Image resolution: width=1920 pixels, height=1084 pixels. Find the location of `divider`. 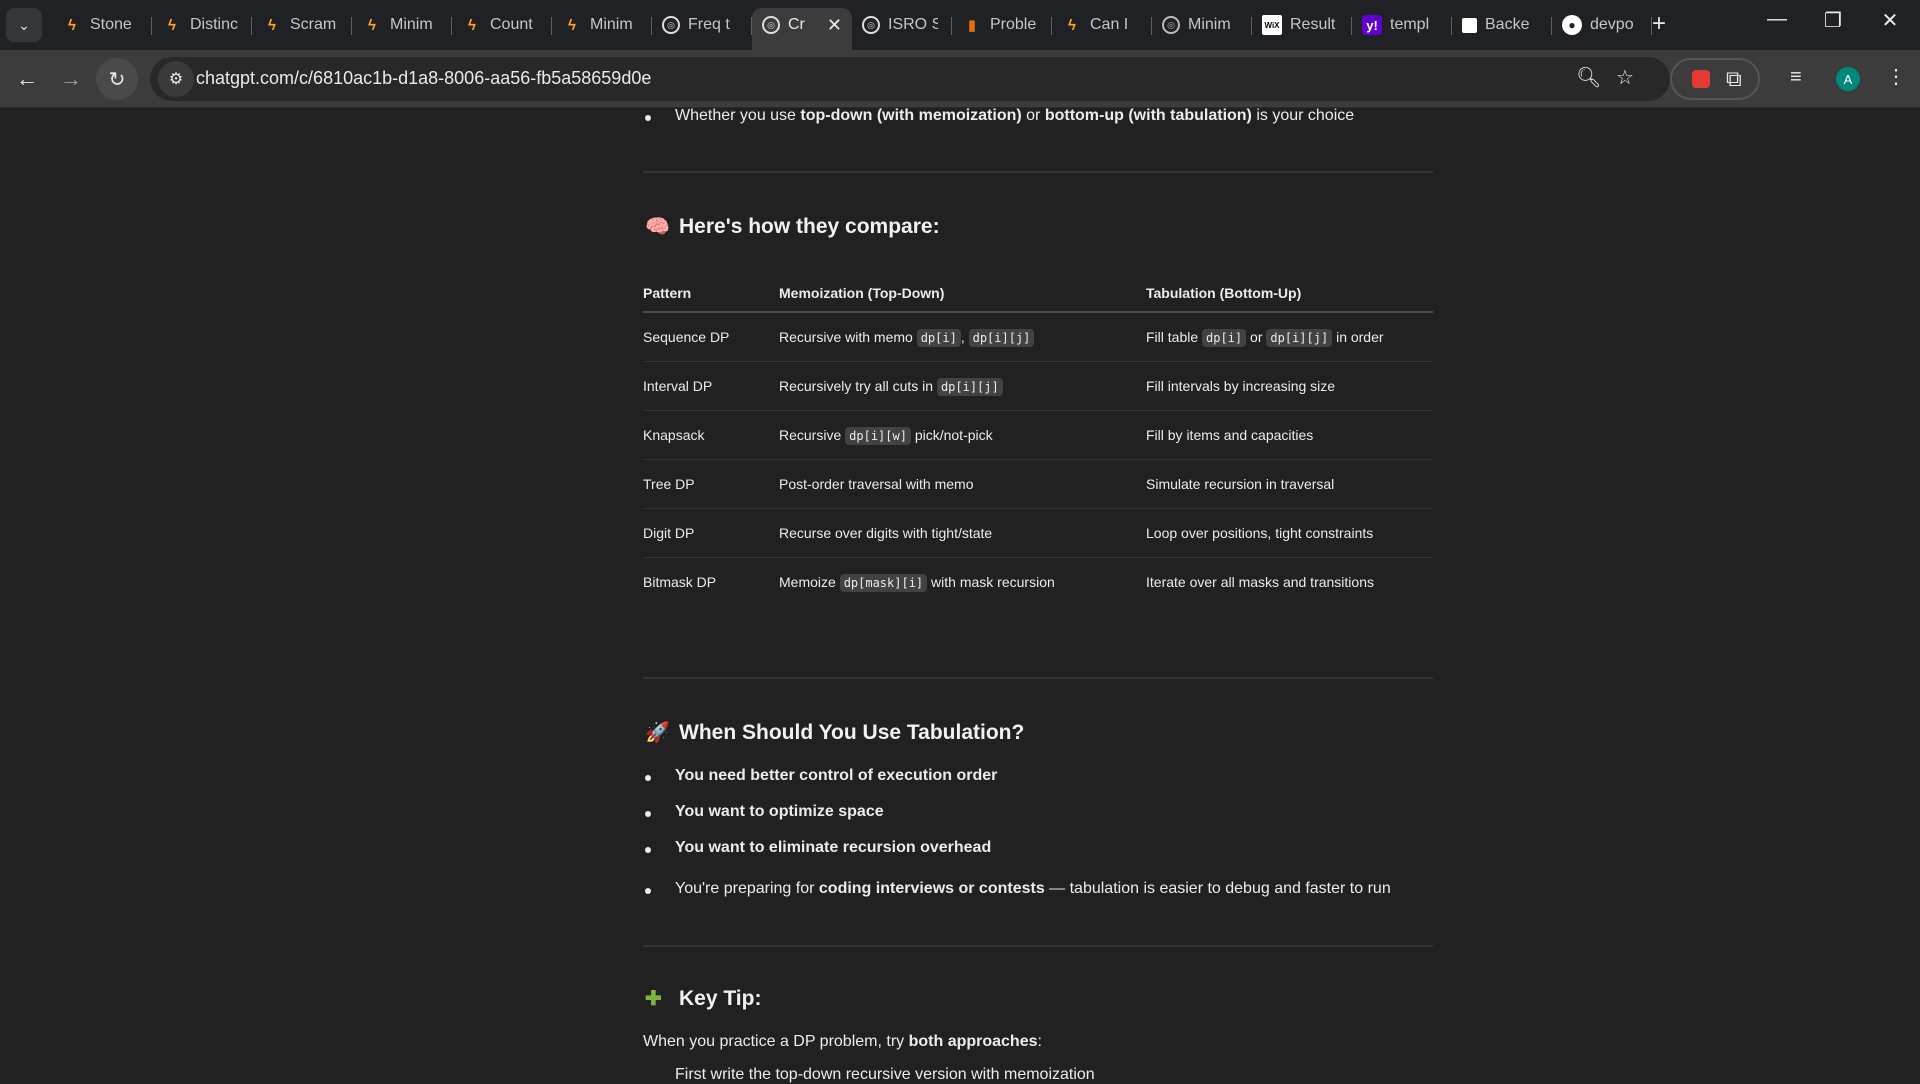

divider is located at coordinates (1038, 946).